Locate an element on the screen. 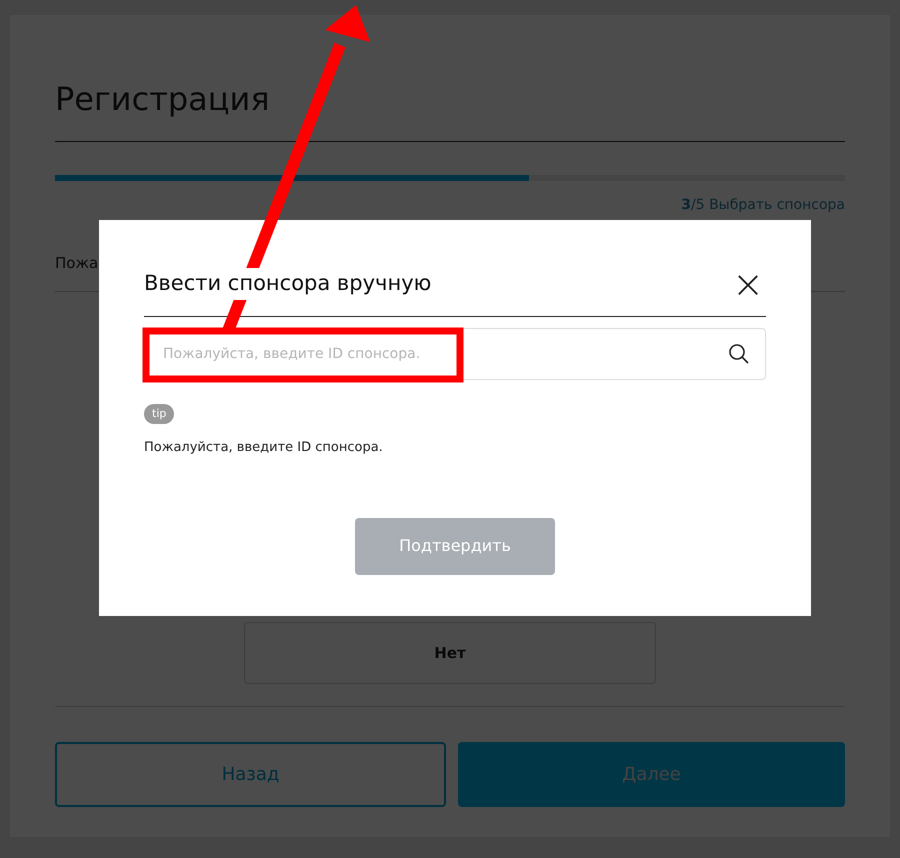  dialog-title: Ввести спонсора вручную is located at coordinates (288, 284).